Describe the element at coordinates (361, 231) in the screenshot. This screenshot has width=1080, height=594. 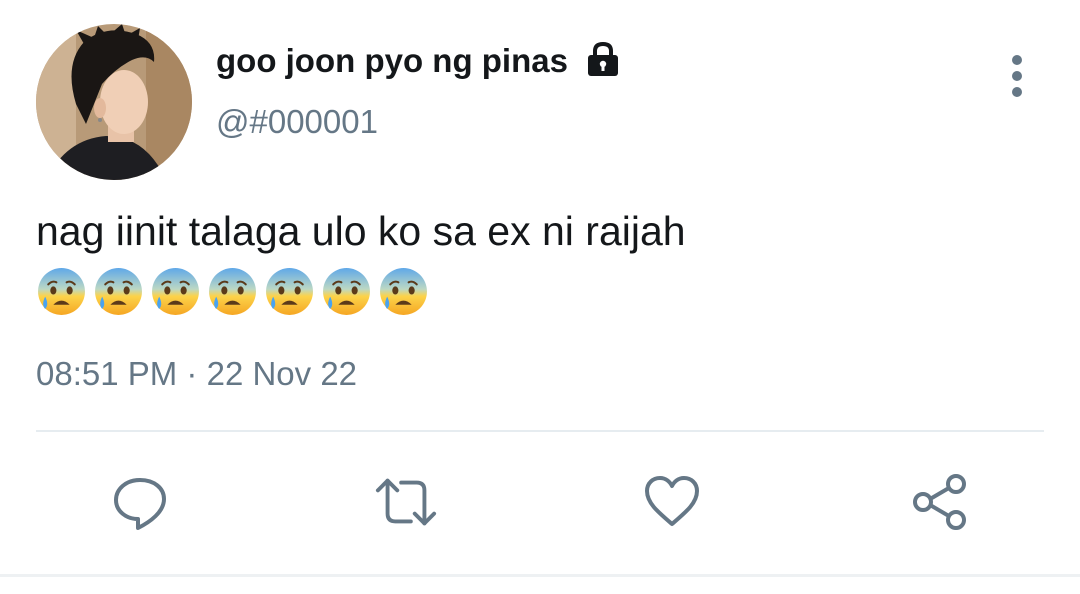
I see `tweet-body: nag iinit talaga ulo ko sa ex ni raijah` at that location.